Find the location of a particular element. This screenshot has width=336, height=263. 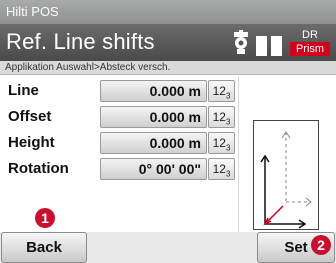

back-button: Back is located at coordinates (44, 247).